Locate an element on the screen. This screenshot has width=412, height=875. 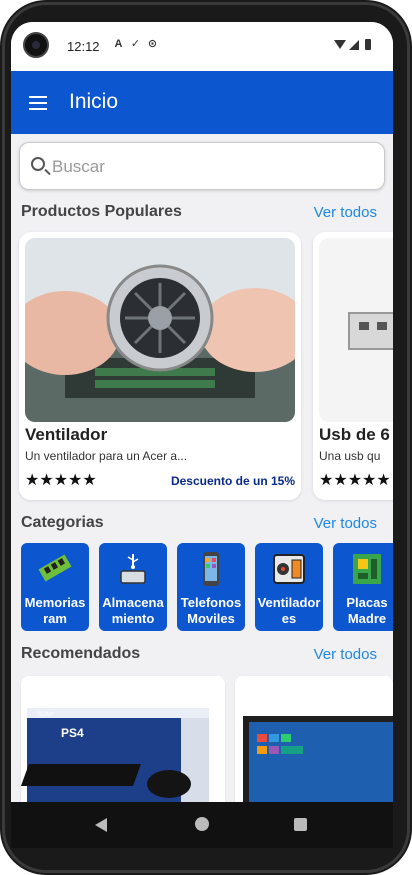
product-description: Una usb qu is located at coordinates (350, 456).